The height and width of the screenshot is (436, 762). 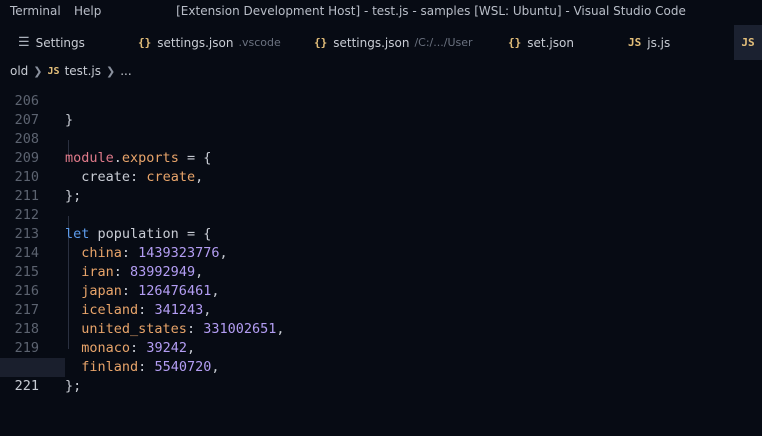 I want to click on tab-path-hint: /C:/.../User, so click(x=443, y=42).